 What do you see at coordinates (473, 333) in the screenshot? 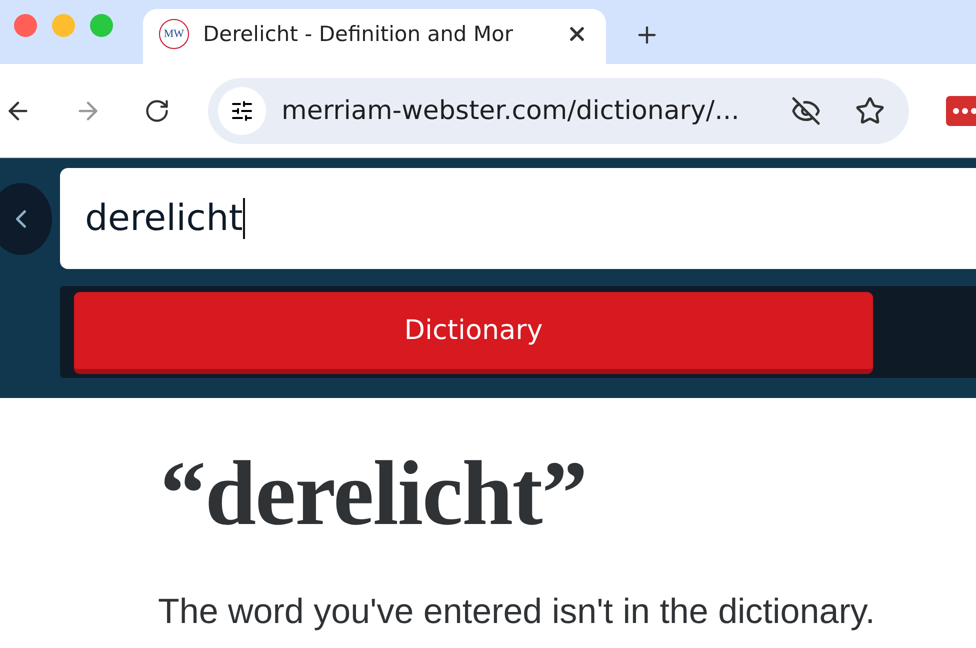
I see `dictionary-tab: Dictionary` at bounding box center [473, 333].